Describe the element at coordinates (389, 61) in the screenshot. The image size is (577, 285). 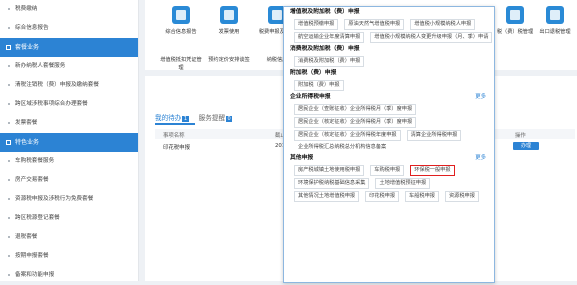
I see `dropdown-link-group: 消费税及附加税（费）申报` at that location.